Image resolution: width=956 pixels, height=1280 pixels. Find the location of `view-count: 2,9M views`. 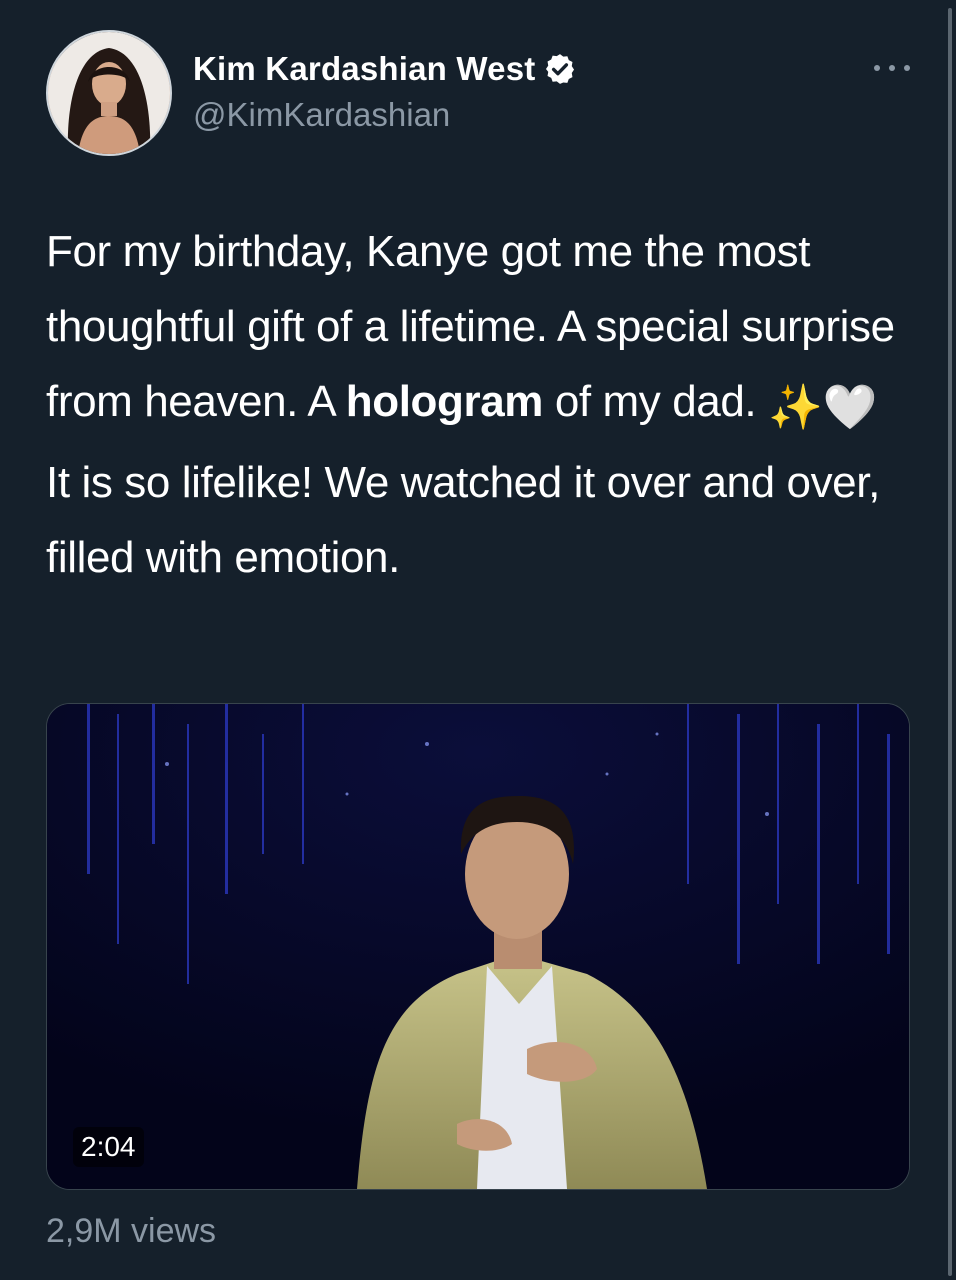

view-count: 2,9M views is located at coordinates (131, 1231).